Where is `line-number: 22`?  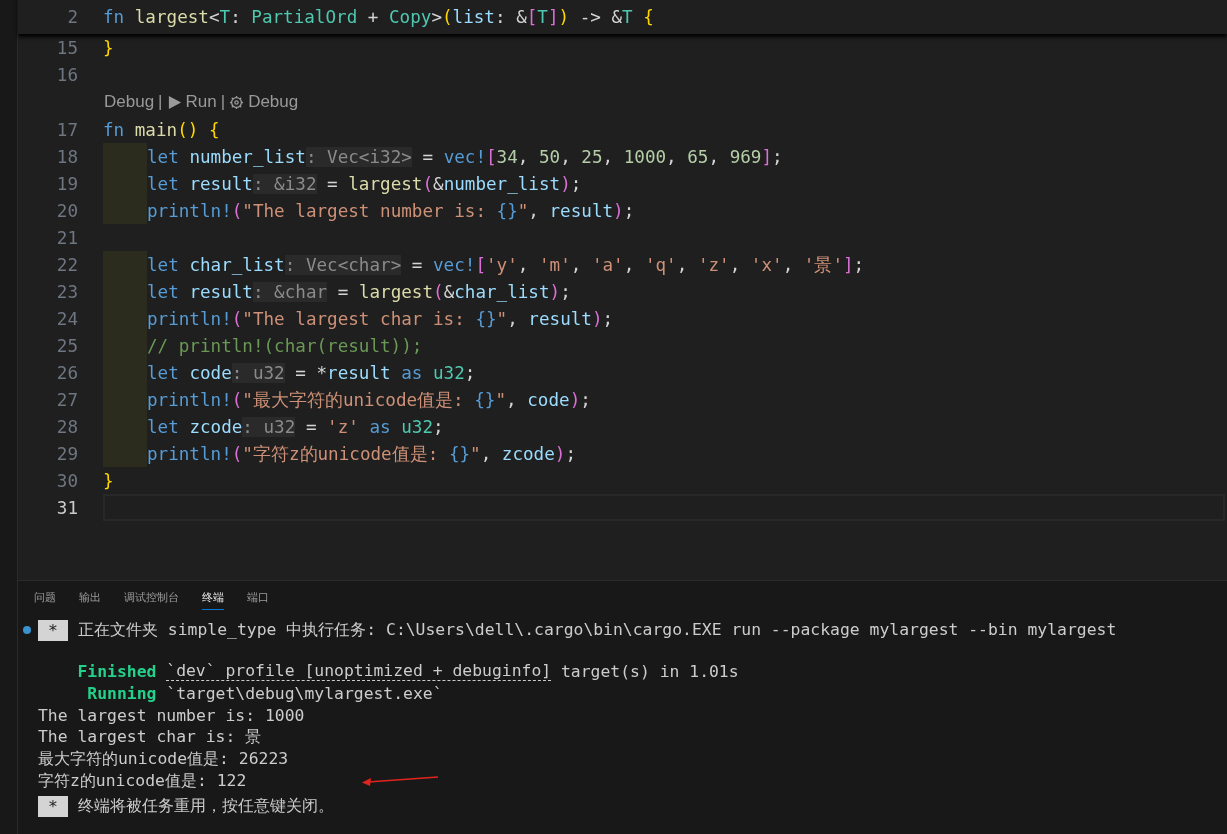 line-number: 22 is located at coordinates (67, 264).